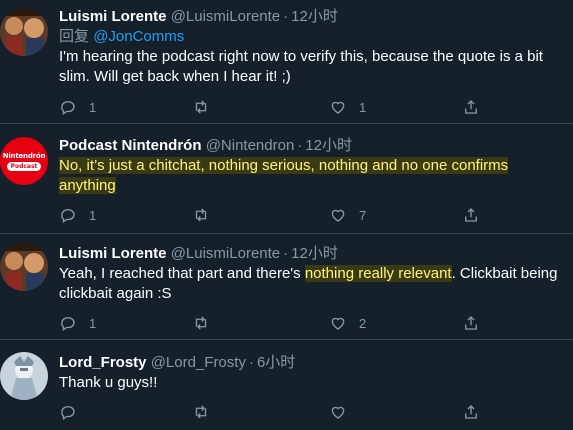 The height and width of the screenshot is (430, 573). I want to click on like-button: 1, so click(347, 107).